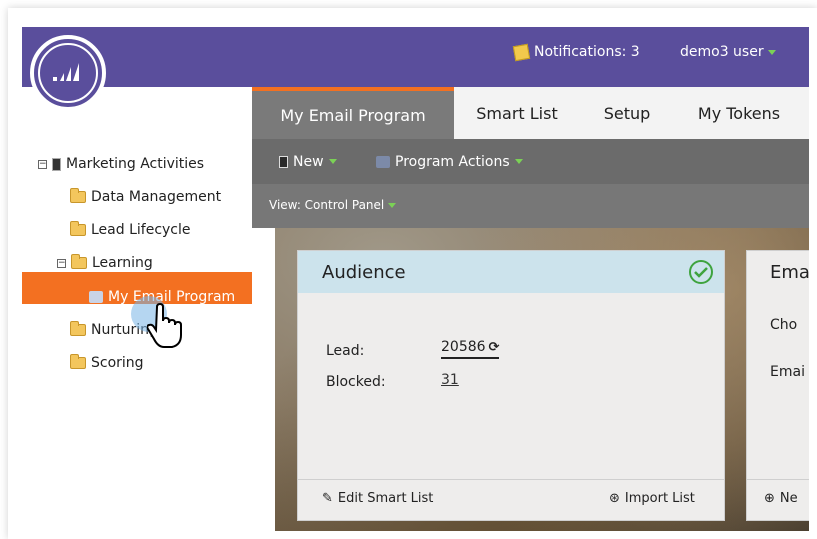 This screenshot has width=817, height=539. What do you see at coordinates (614, 498) in the screenshot?
I see `import-icon: ⊛` at bounding box center [614, 498].